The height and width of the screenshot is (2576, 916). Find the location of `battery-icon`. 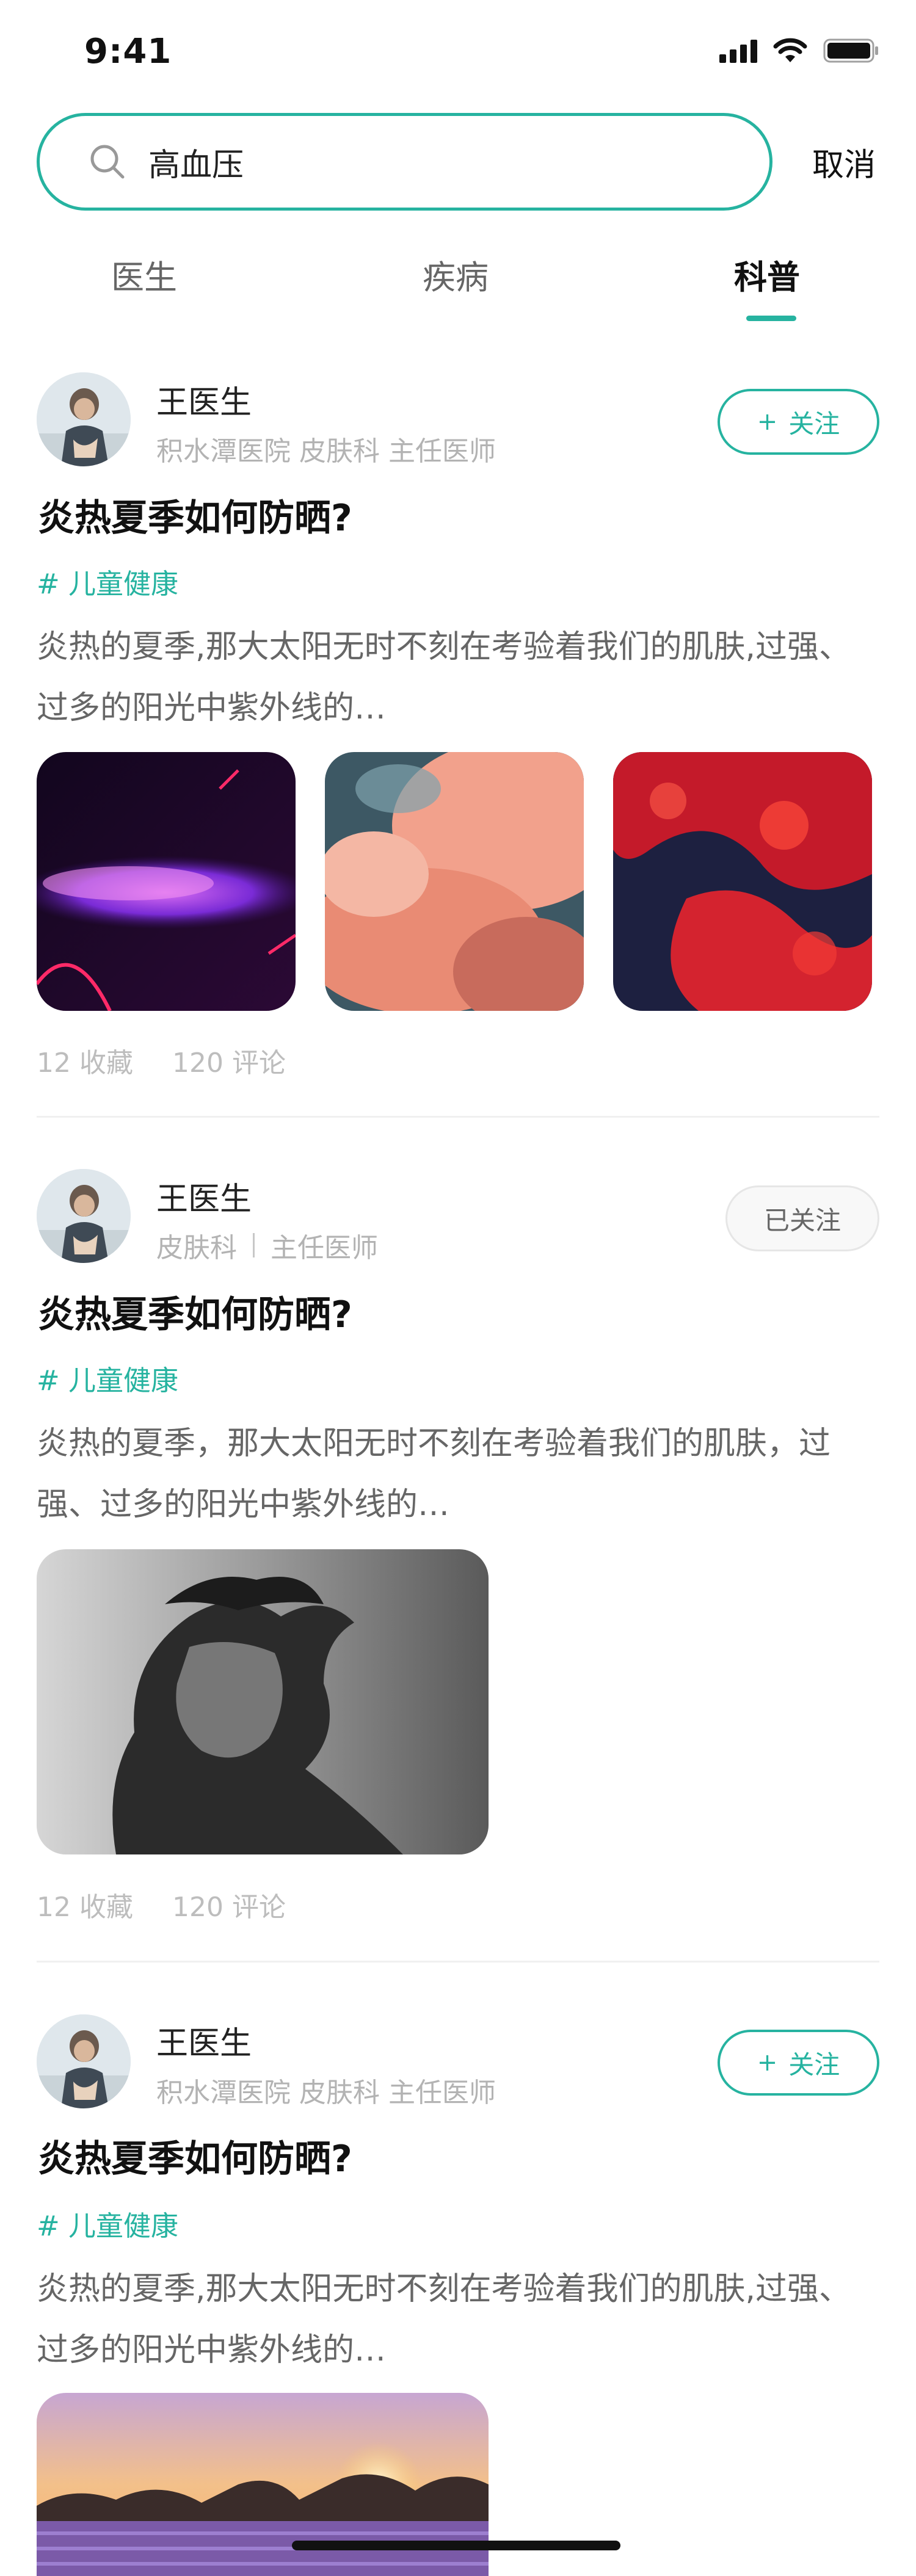

battery-icon is located at coordinates (851, 50).